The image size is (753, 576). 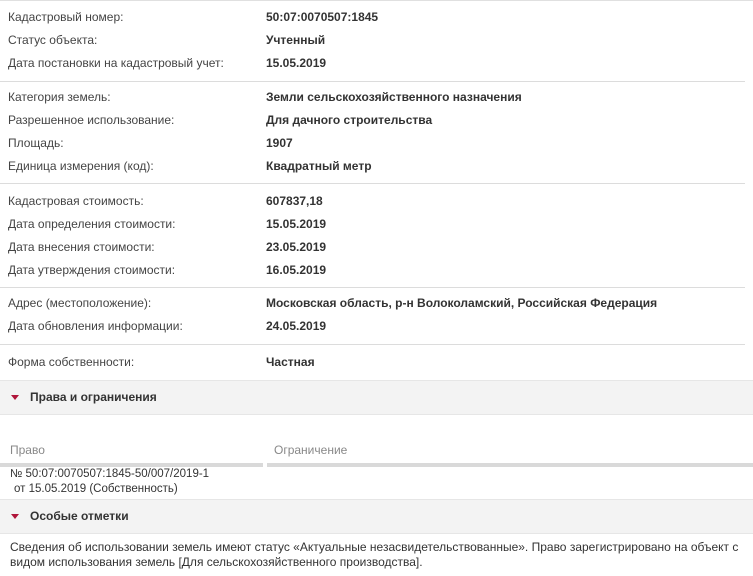 I want to click on rights-table-header: Право Ограничение, so click(x=376, y=452).